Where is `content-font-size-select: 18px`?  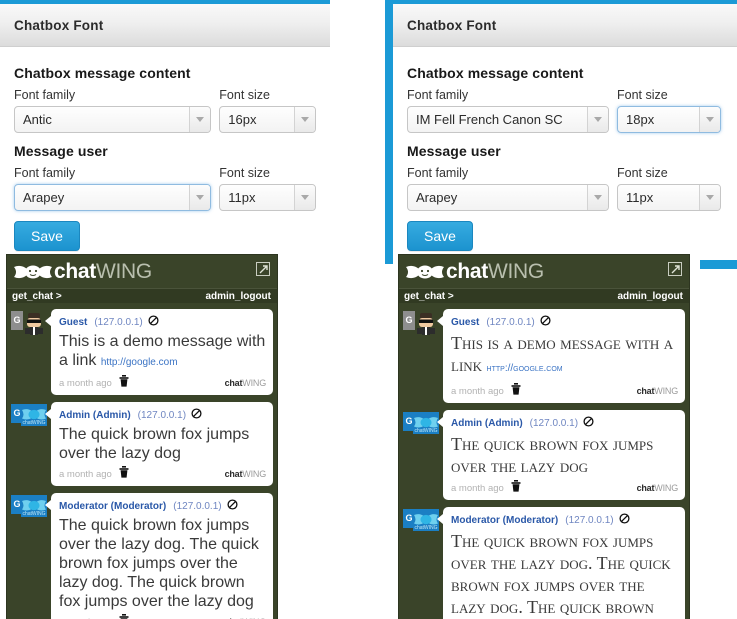 content-font-size-select: 18px is located at coordinates (669, 119).